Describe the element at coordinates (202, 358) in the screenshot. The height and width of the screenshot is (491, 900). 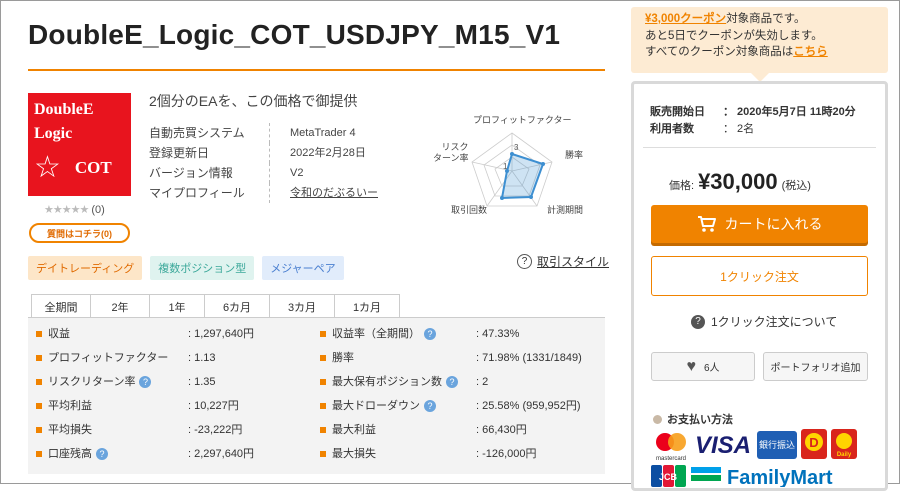
I see `stat-value-pf: : 1.13` at that location.